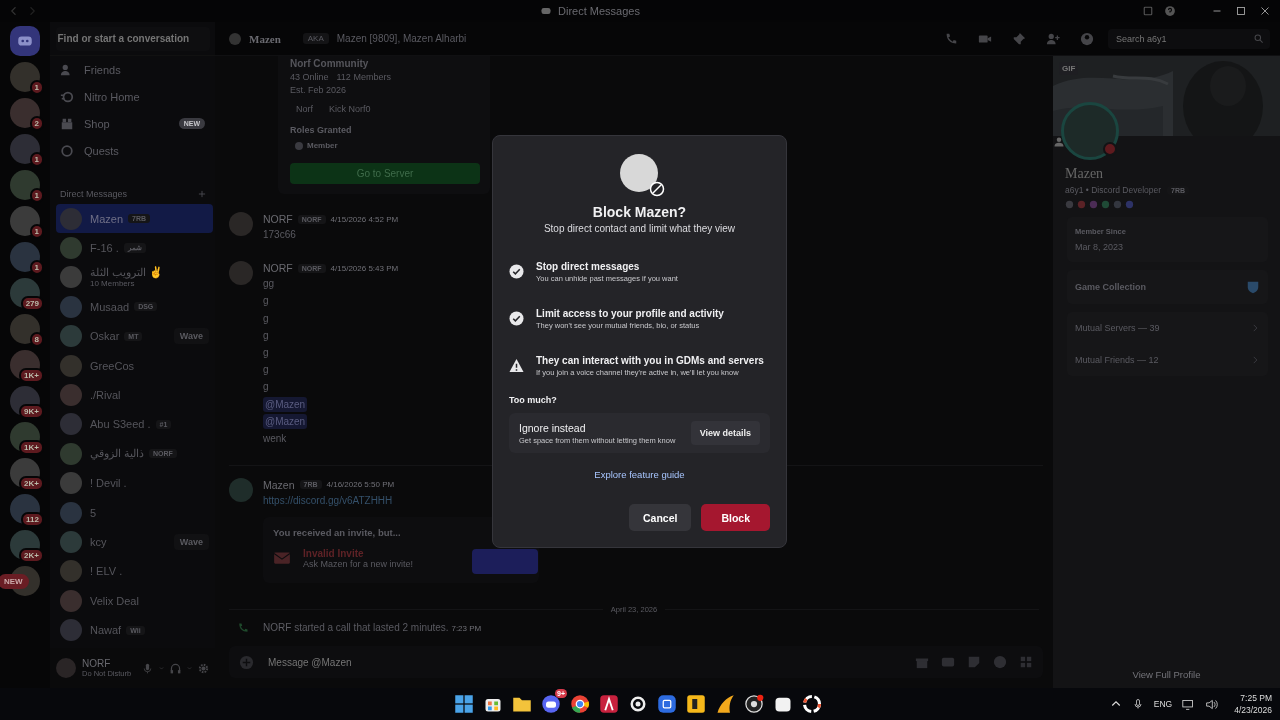  What do you see at coordinates (108, 483) in the screenshot?
I see `dm-name: ! Devil .` at bounding box center [108, 483].